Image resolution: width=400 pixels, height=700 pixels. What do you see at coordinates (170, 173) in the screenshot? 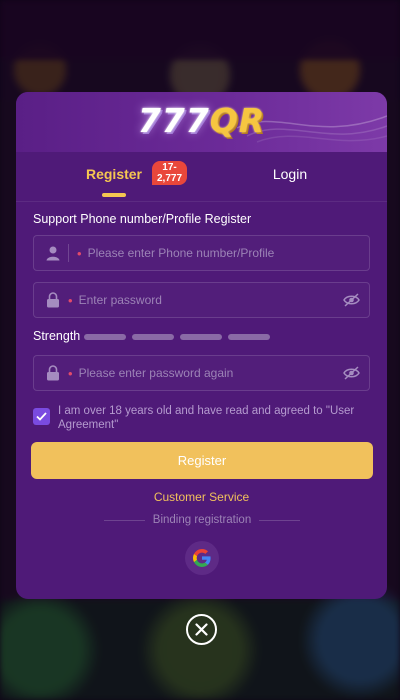
I see `promo-badge: 17-2,777` at bounding box center [170, 173].